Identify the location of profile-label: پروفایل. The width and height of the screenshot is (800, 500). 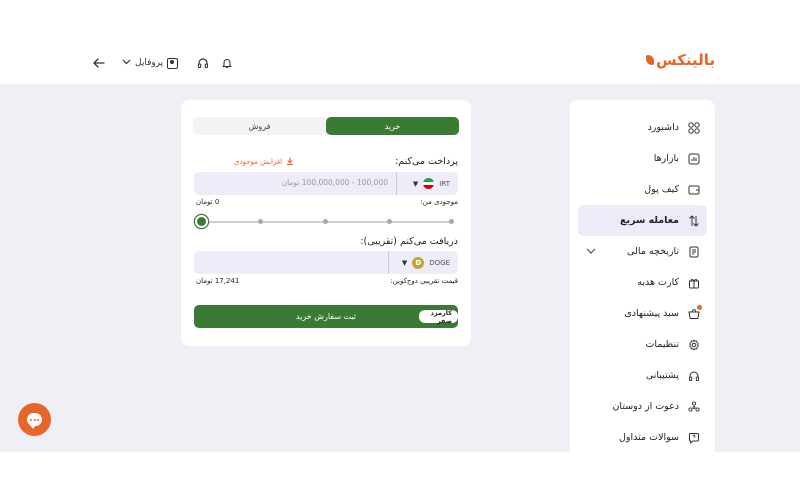
(149, 63).